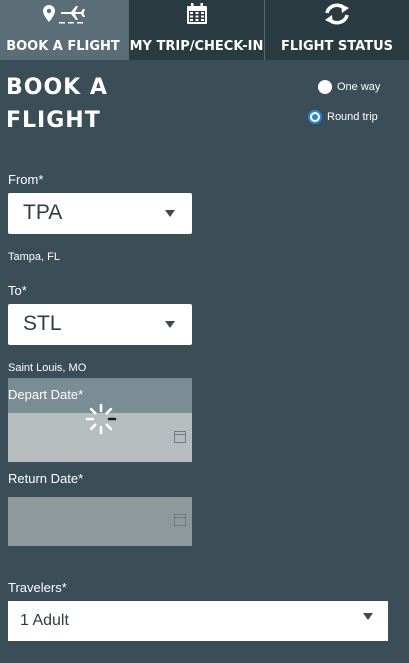 The height and width of the screenshot is (663, 409). Describe the element at coordinates (196, 46) in the screenshot. I see `tab-label: MY TRIP/CHECK-IN` at that location.